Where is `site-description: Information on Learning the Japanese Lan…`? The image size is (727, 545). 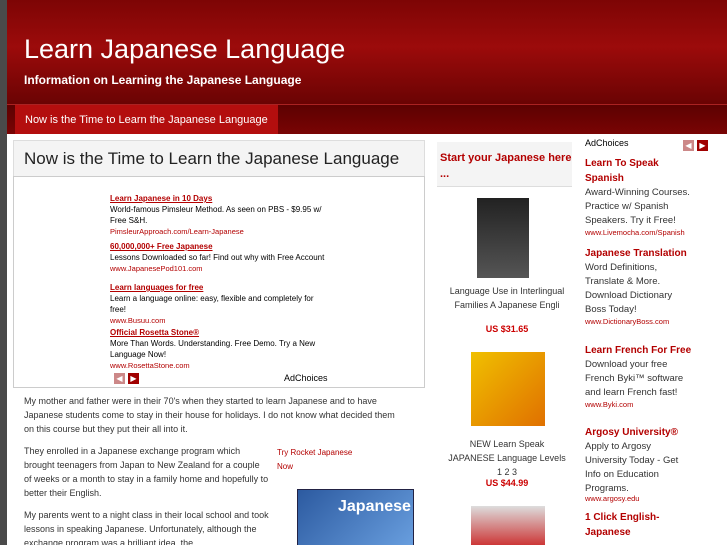
site-description: Information on Learning the Japanese Lan… is located at coordinates (163, 80).